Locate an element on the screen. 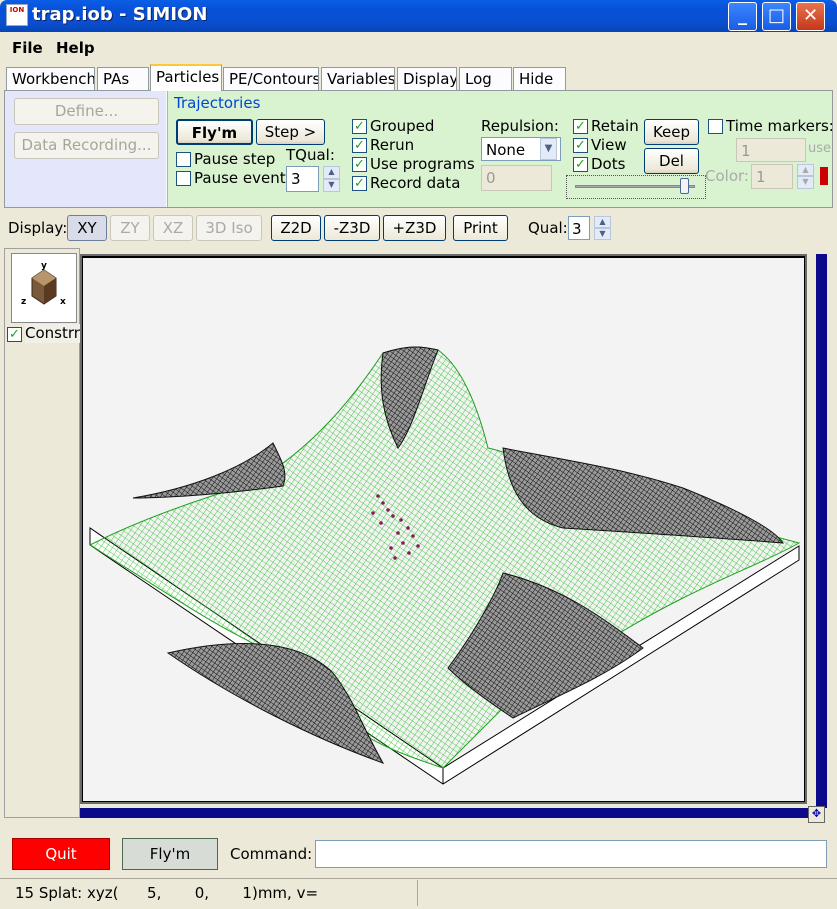  grouped-checkbox: ✓ is located at coordinates (359, 126).